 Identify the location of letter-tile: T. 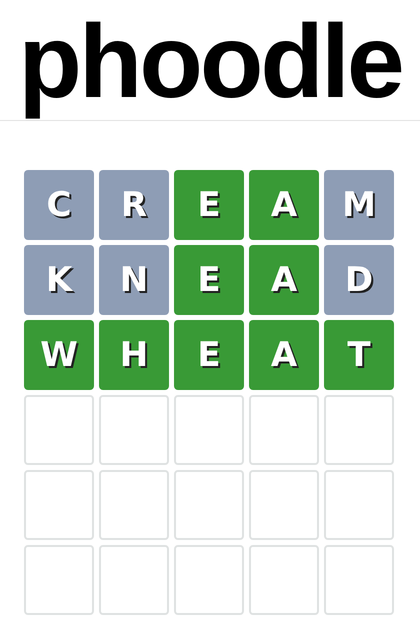
(359, 355).